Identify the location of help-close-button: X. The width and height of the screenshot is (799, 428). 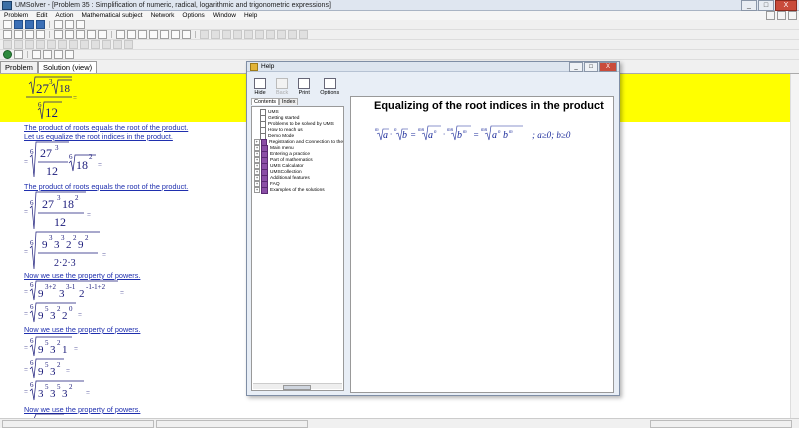
(608, 67).